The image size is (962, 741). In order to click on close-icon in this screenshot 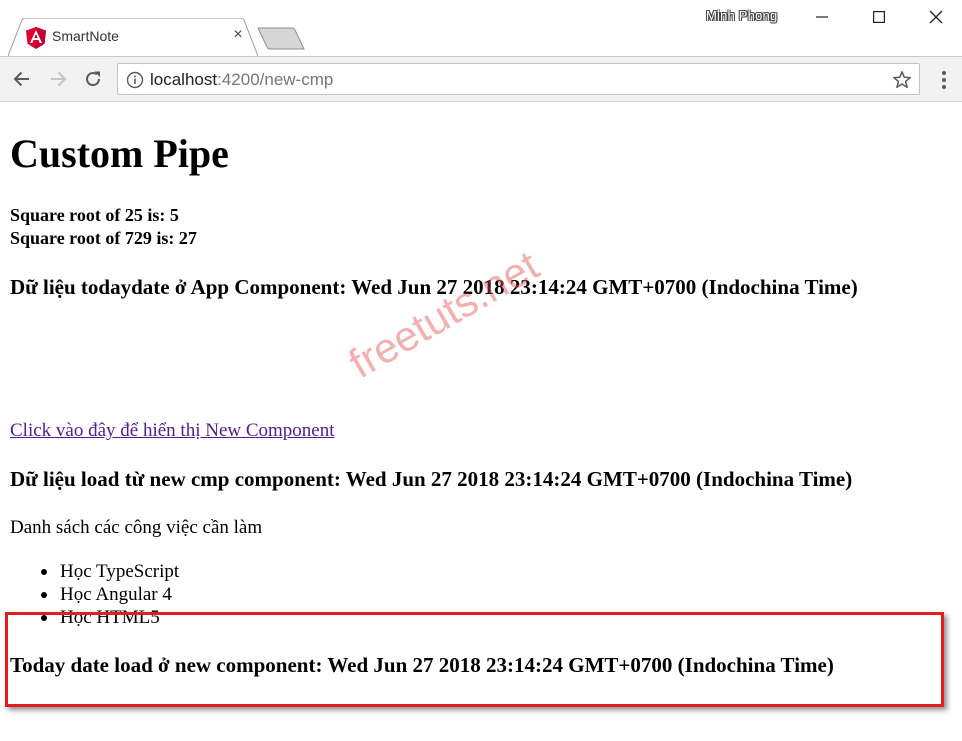, I will do `click(936, 17)`.